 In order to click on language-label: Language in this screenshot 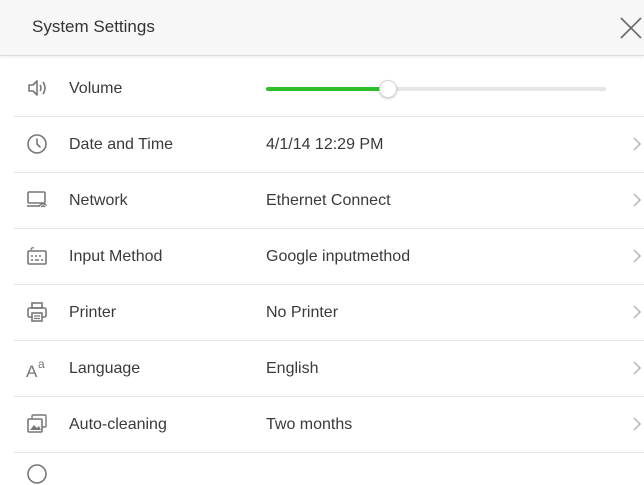, I will do `click(105, 368)`.